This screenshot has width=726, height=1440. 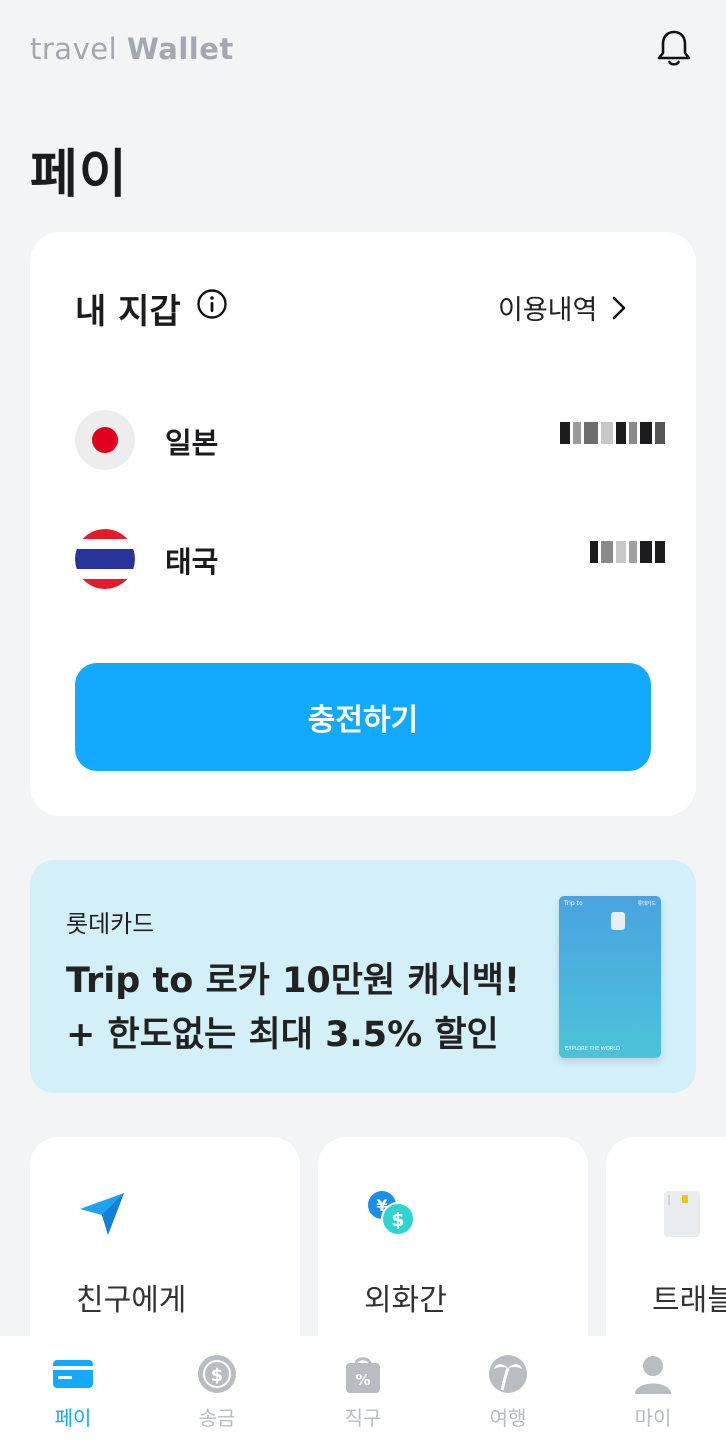 What do you see at coordinates (508, 1374) in the screenshot?
I see `palm-tree-icon` at bounding box center [508, 1374].